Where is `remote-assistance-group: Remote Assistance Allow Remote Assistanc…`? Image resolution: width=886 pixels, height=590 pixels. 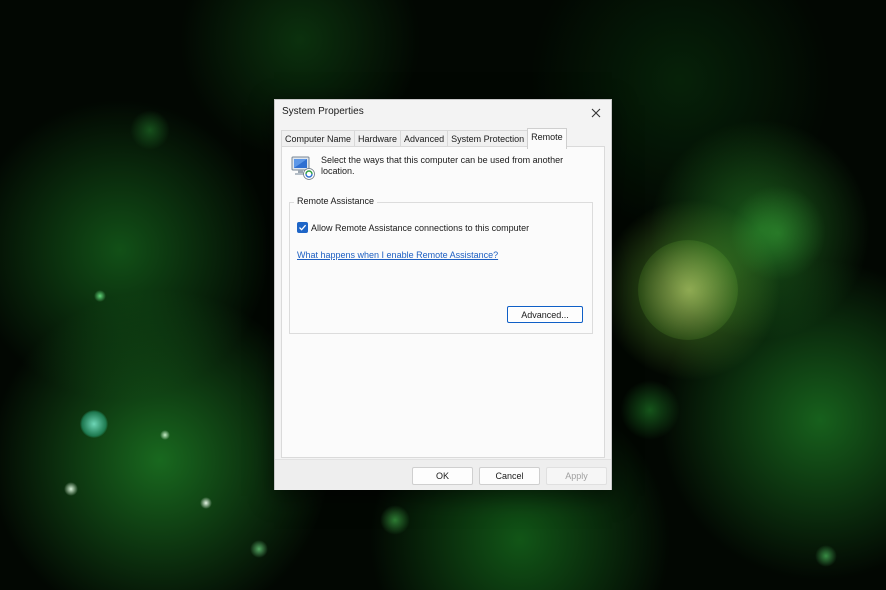 remote-assistance-group: Remote Assistance Allow Remote Assistanc… is located at coordinates (441, 265).